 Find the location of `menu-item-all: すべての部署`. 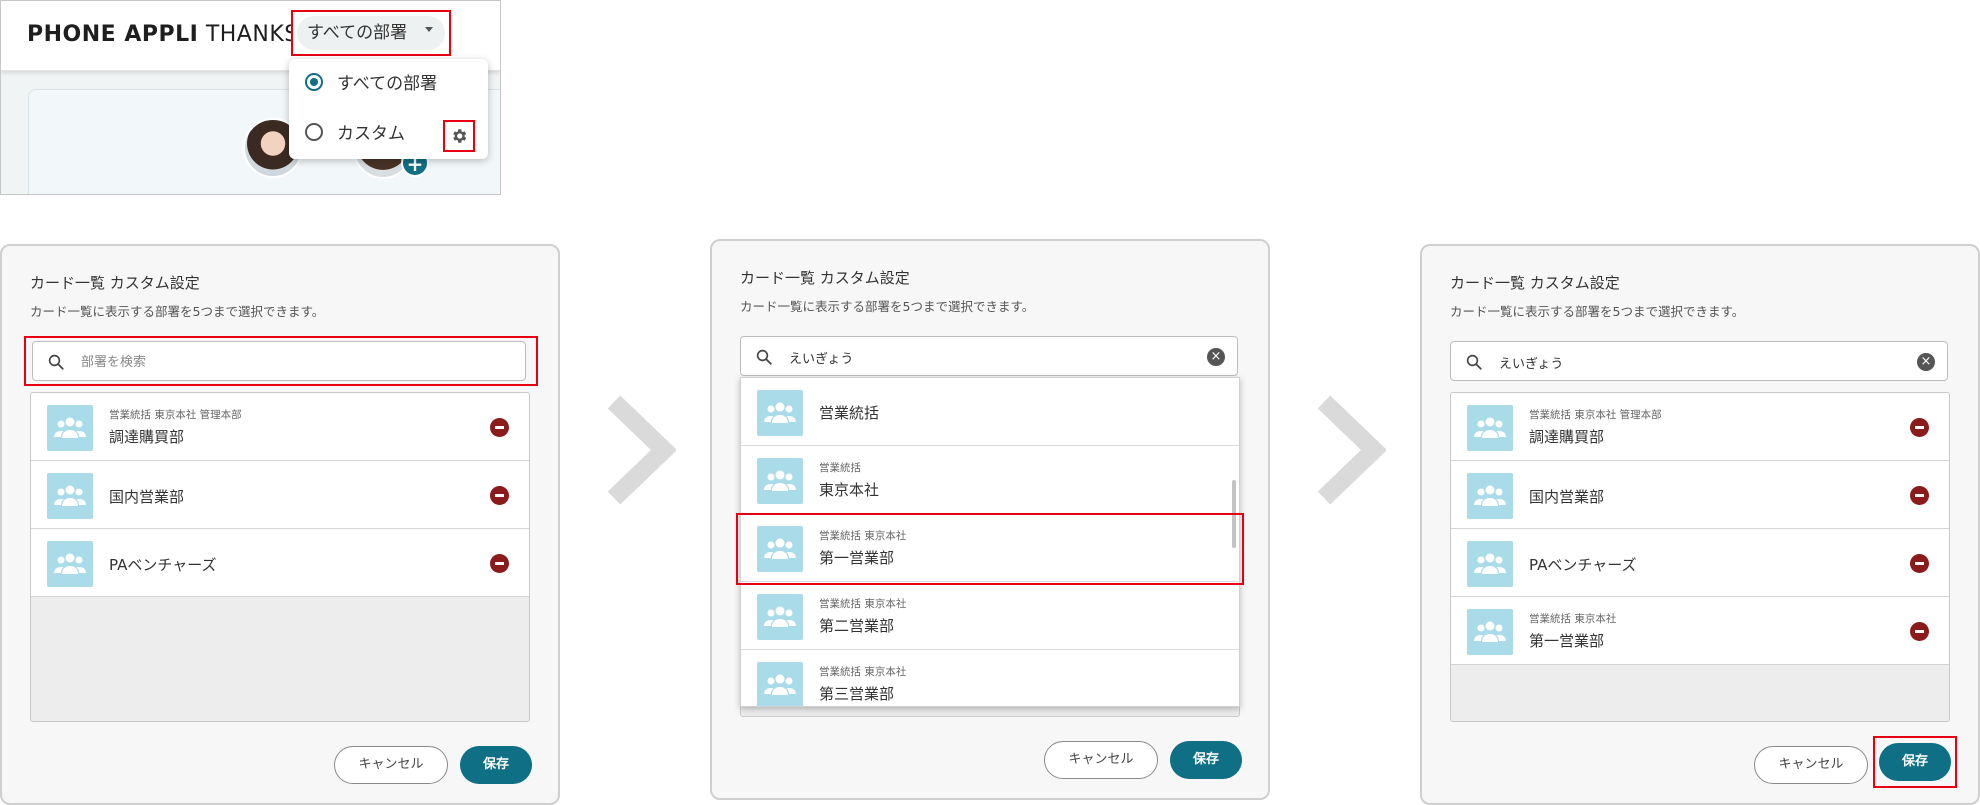

menu-item-all: すべての部署 is located at coordinates (371, 84).